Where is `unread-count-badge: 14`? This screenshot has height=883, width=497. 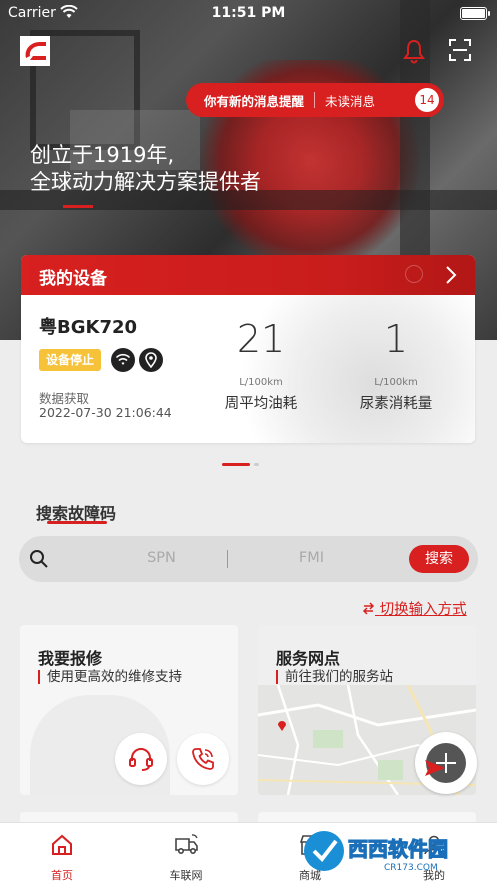
unread-count-badge: 14 is located at coordinates (427, 100).